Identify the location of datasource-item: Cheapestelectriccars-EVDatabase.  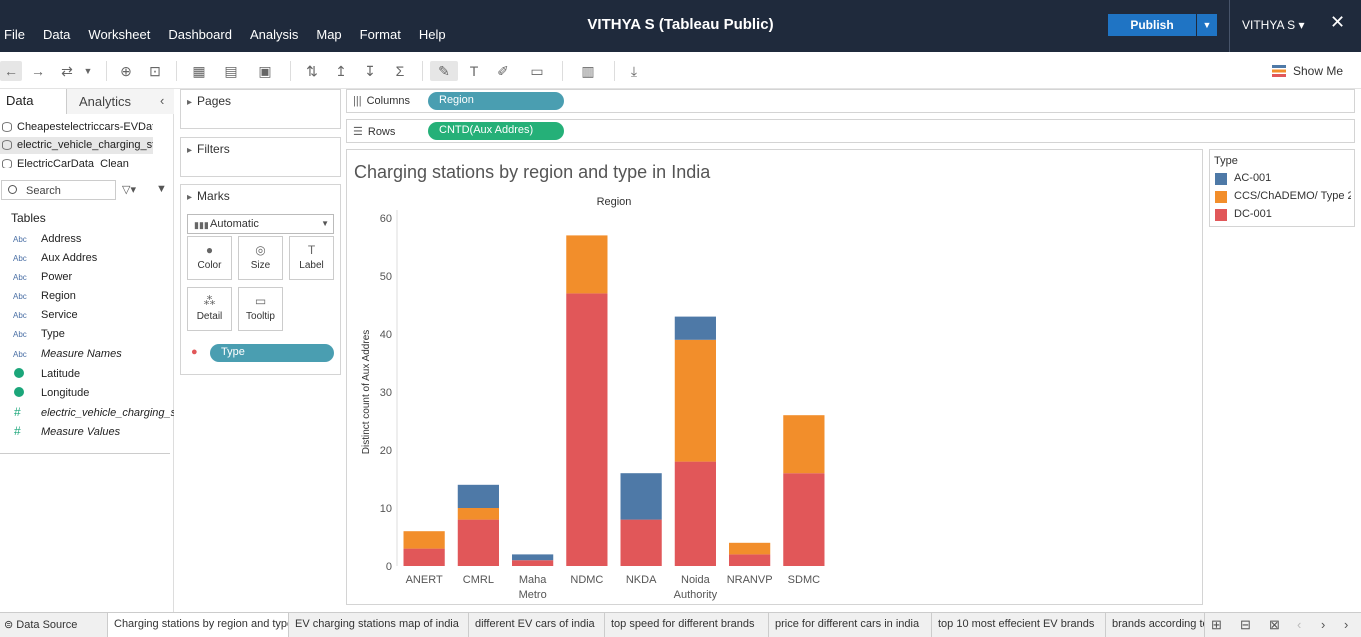
(76, 127).